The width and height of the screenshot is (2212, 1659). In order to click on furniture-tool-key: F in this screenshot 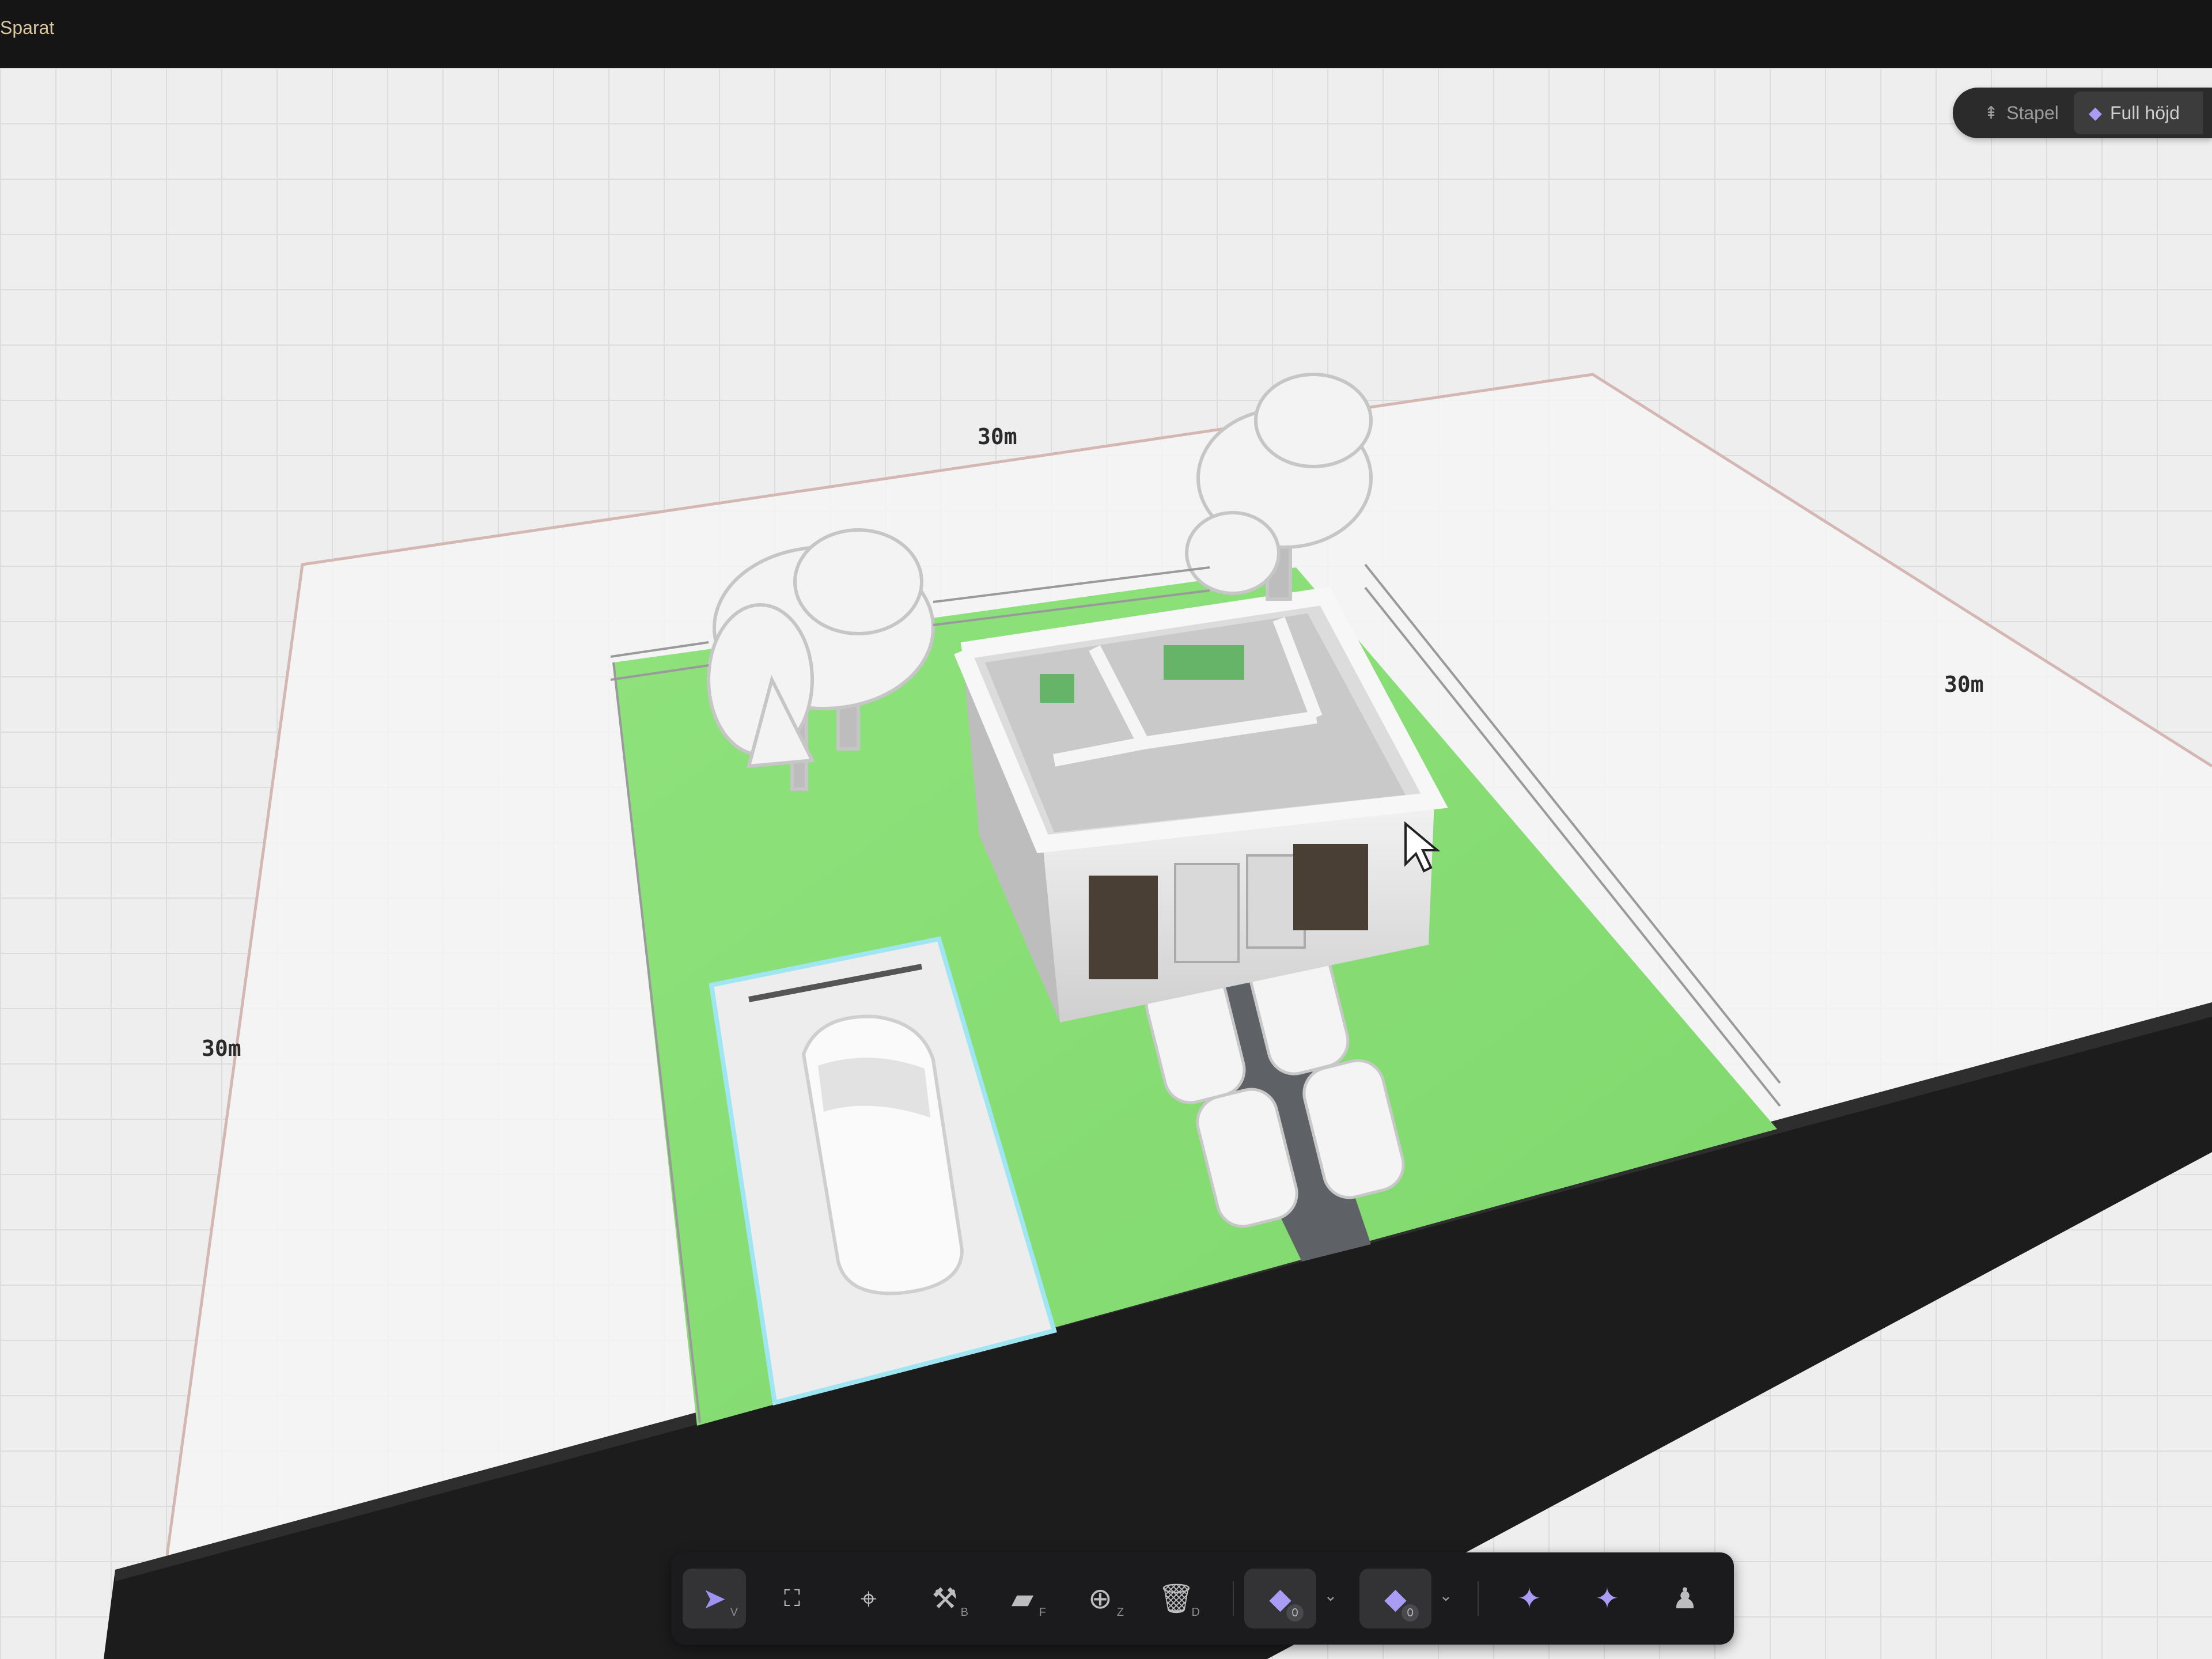, I will do `click(1042, 1612)`.